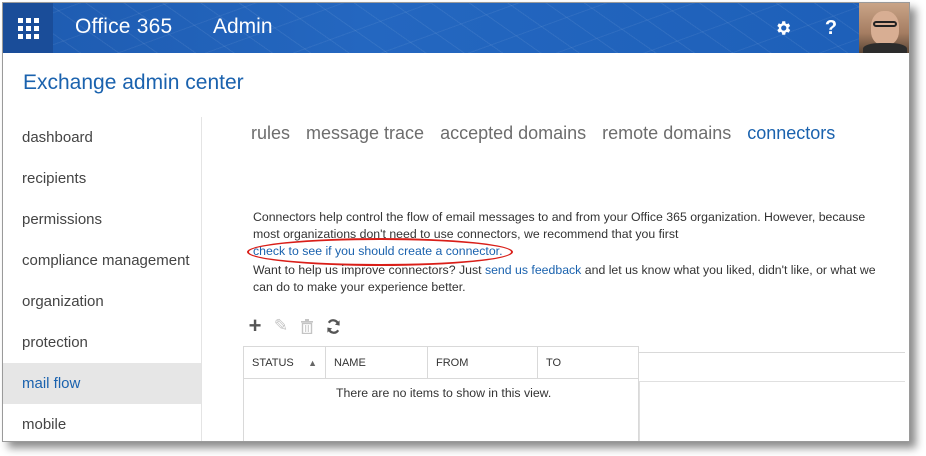  I want to click on details-pane, so click(772, 396).